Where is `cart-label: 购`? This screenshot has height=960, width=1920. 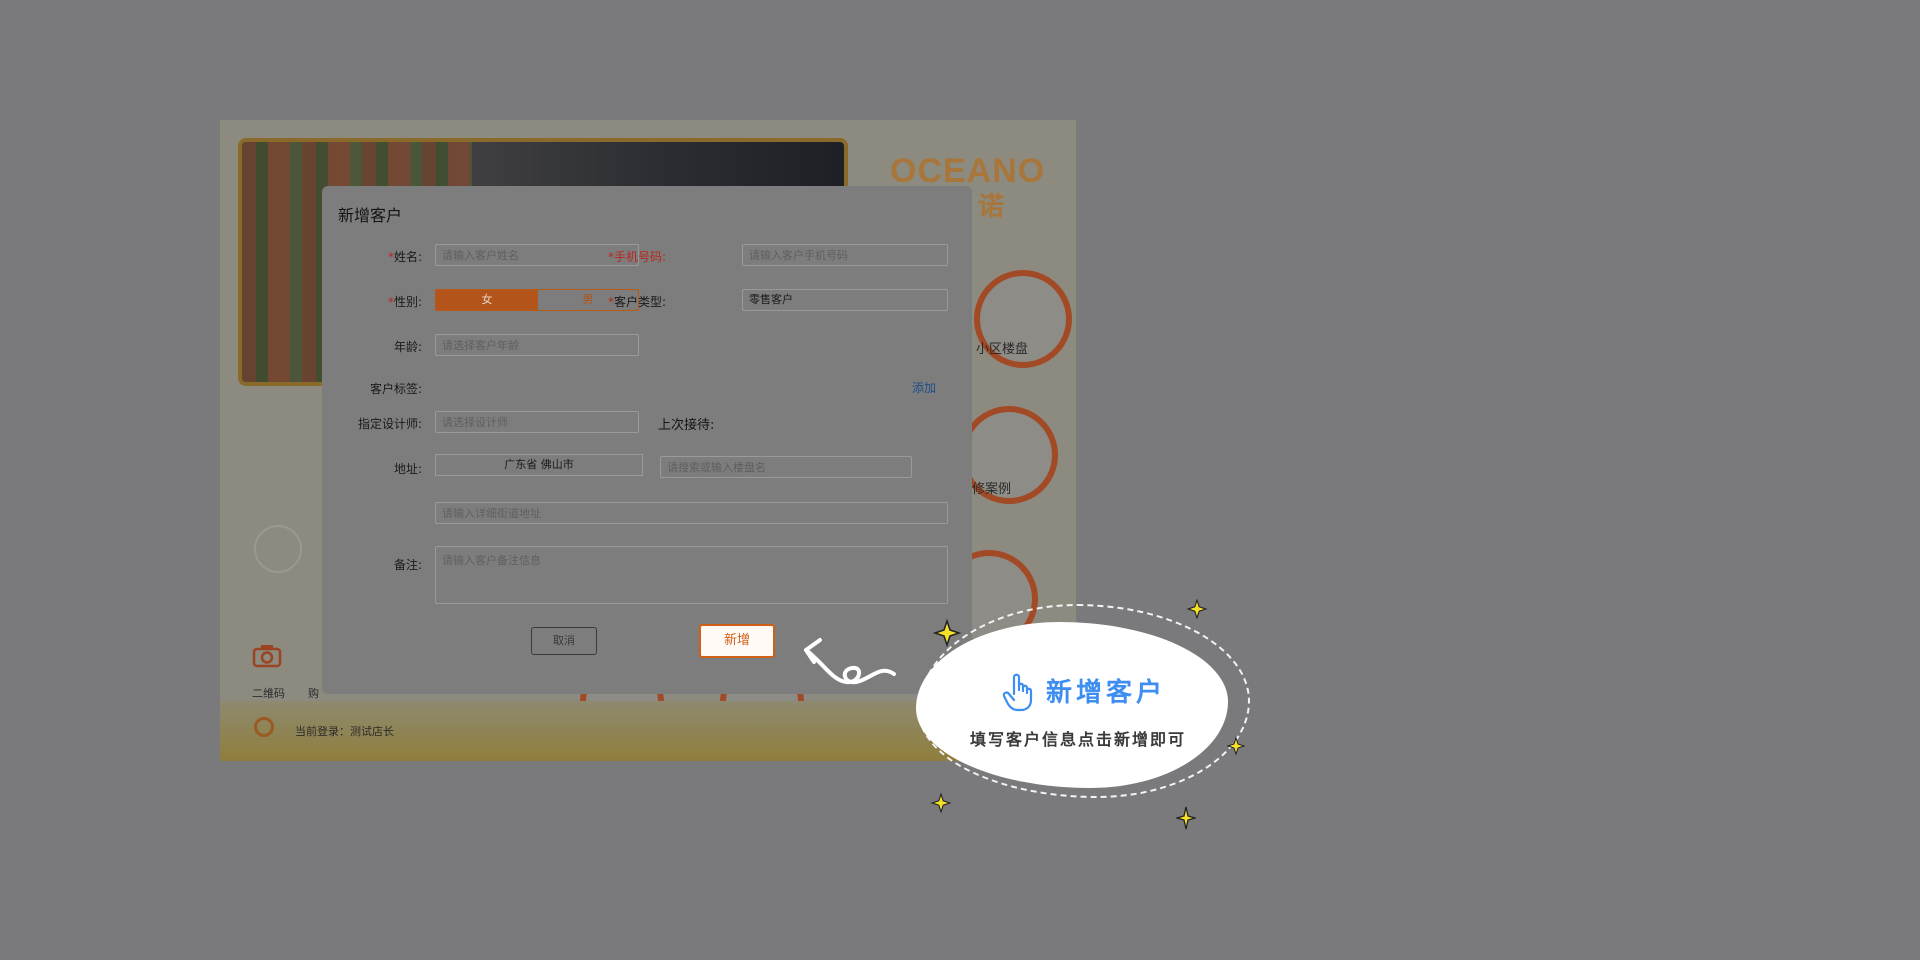 cart-label: 购 is located at coordinates (313, 693).